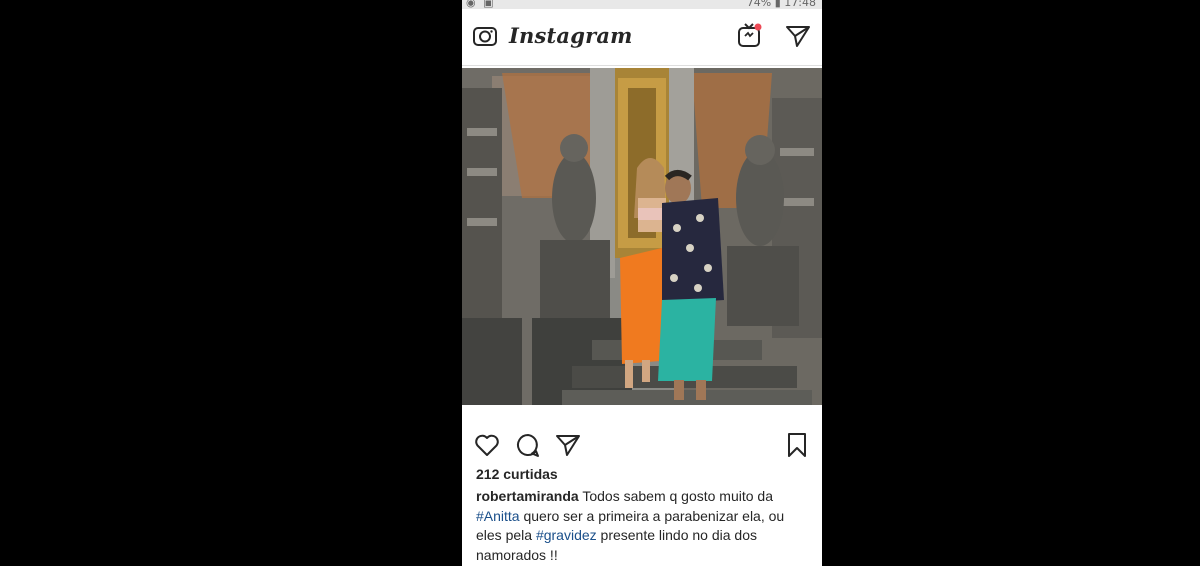  I want to click on share-icon, so click(568, 445).